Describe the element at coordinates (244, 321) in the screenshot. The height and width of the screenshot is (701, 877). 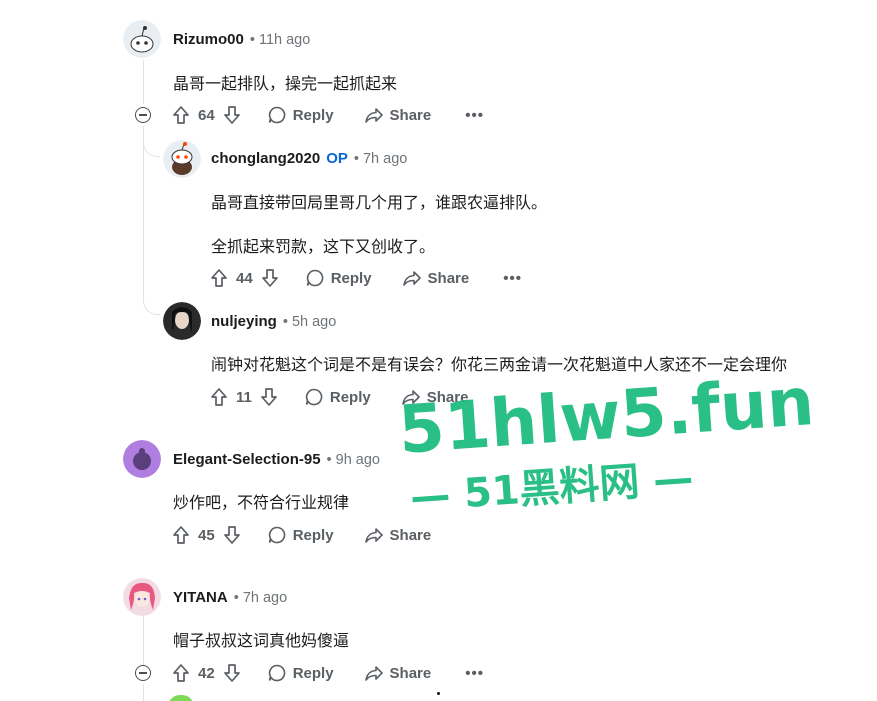
I see `author-name: nuljeying` at that location.